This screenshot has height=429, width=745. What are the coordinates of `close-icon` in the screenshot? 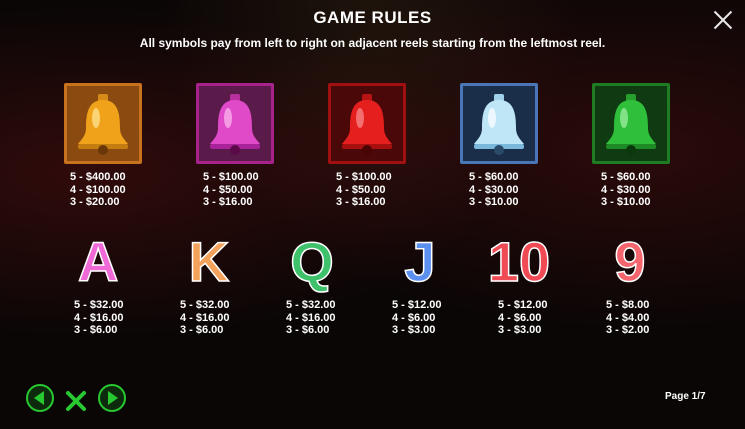 It's located at (723, 20).